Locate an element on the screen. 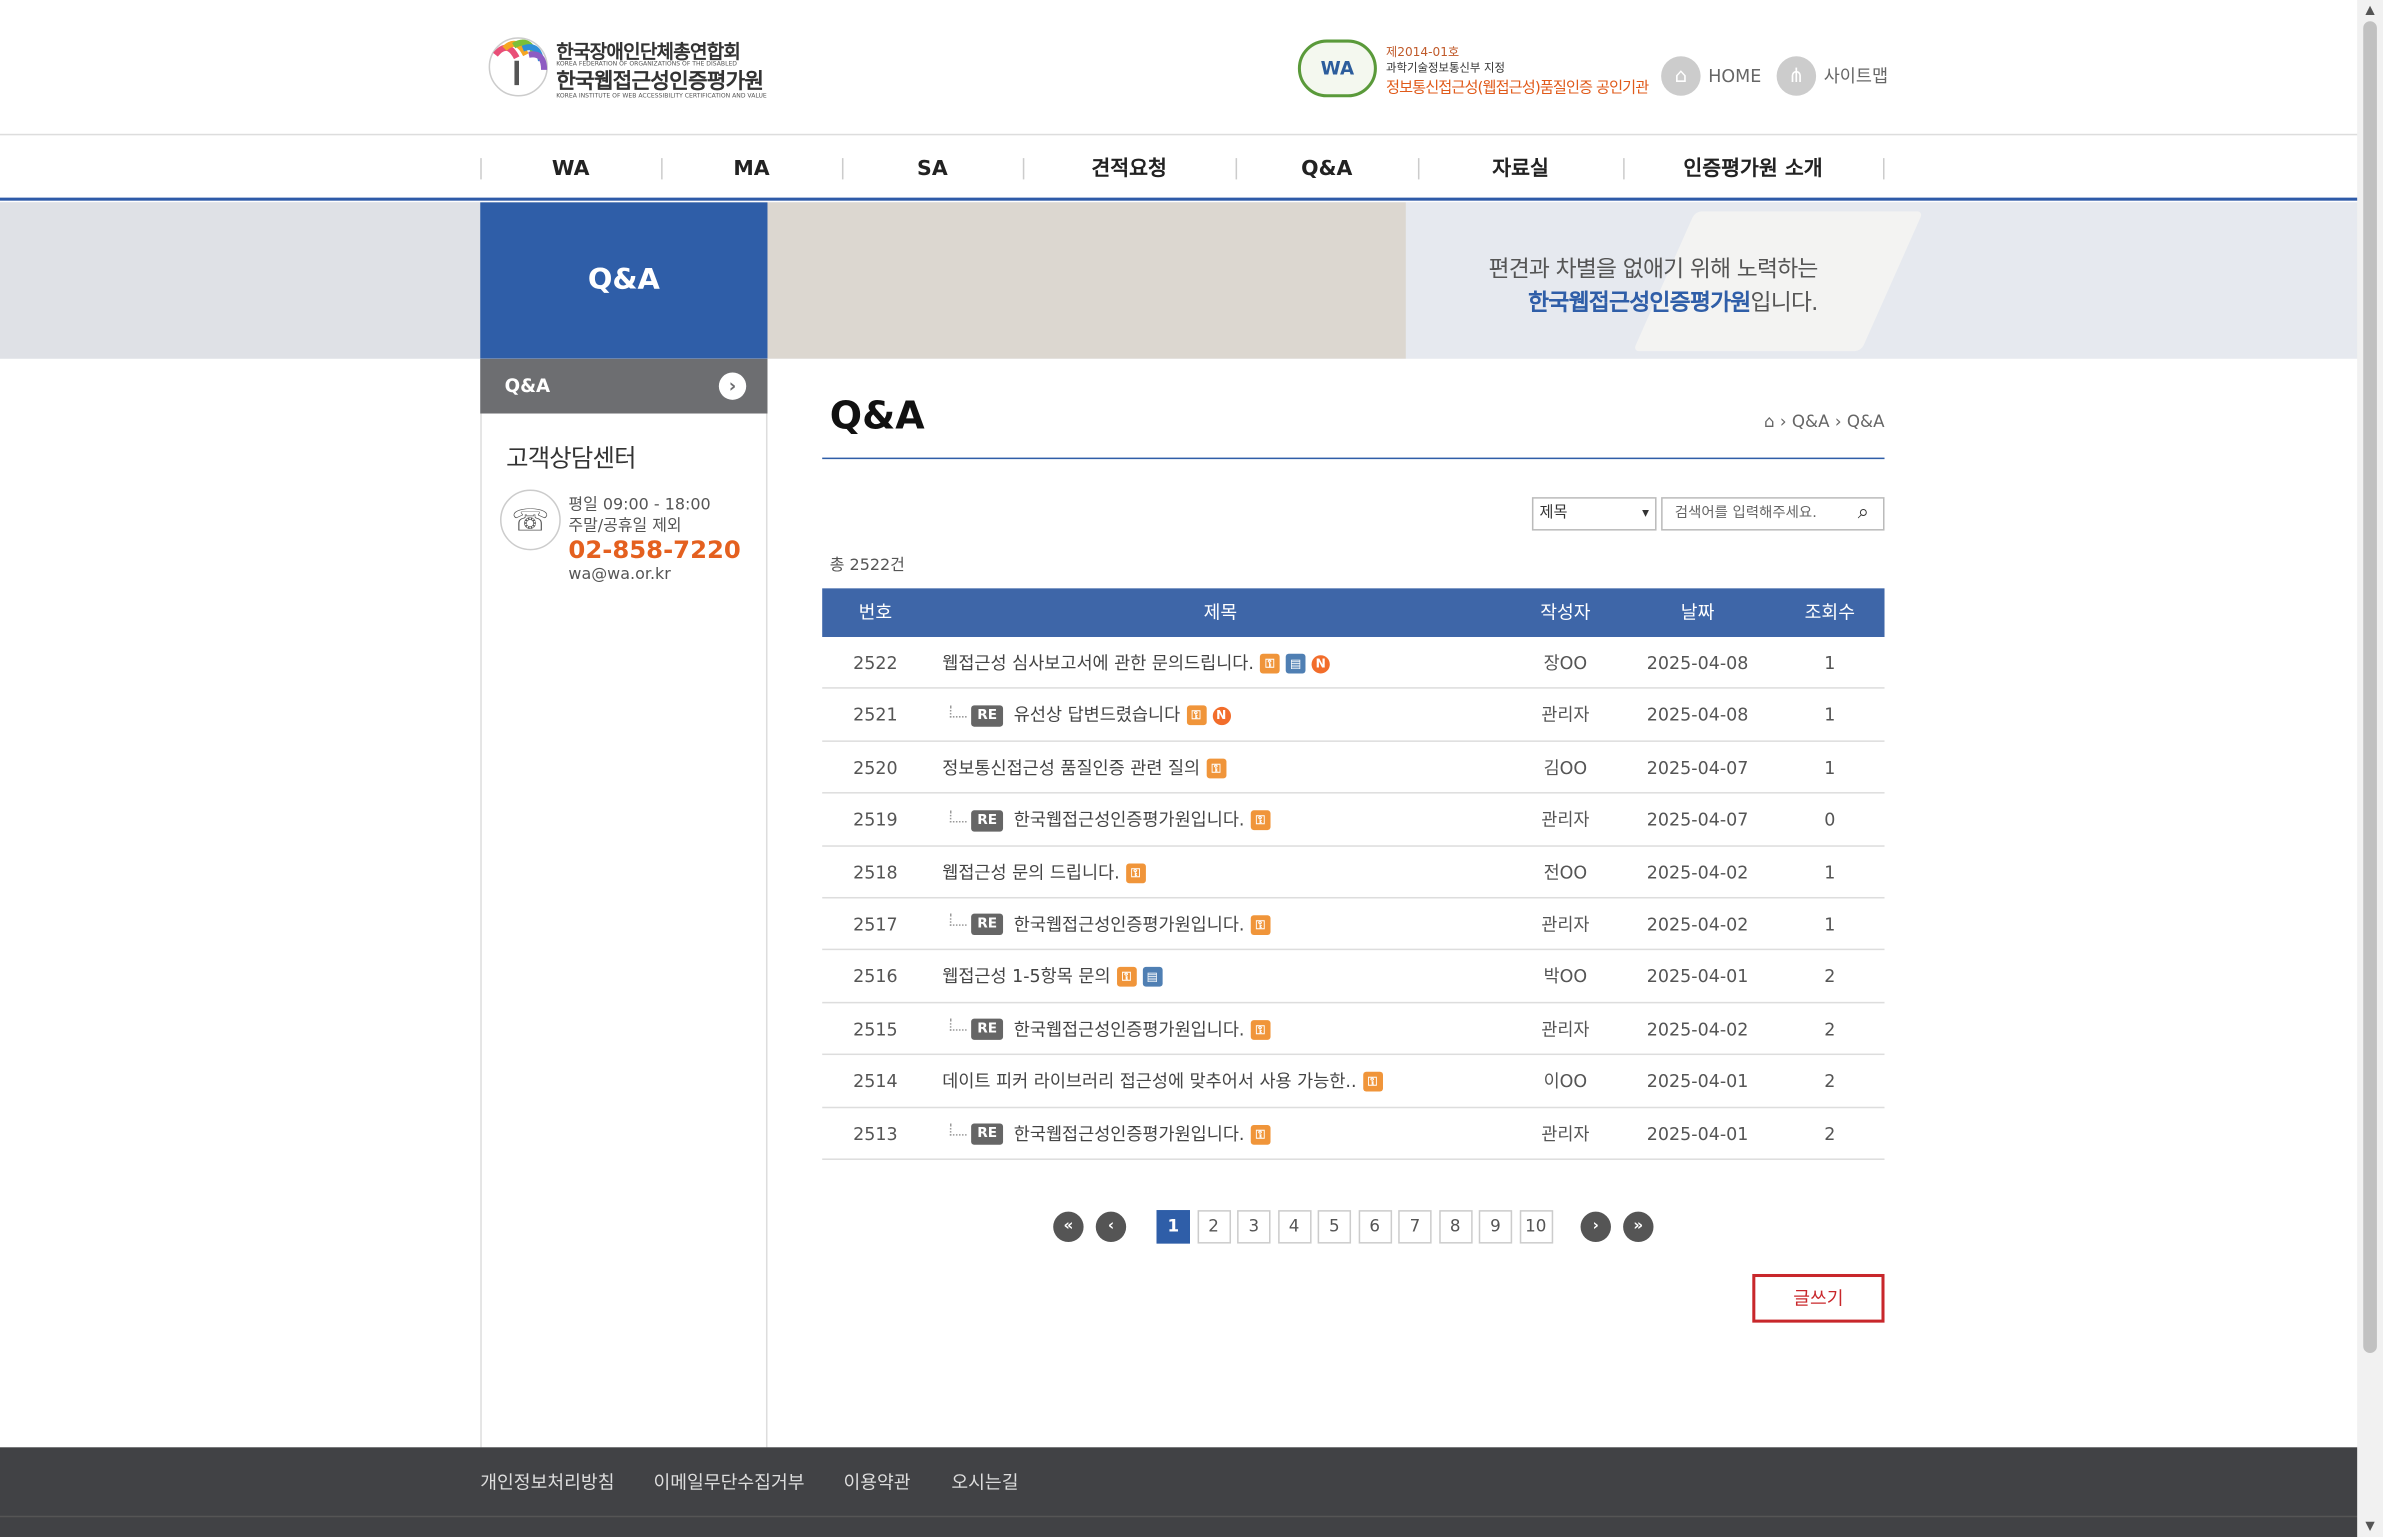 The image size is (2383, 1537). post-number: 2517 is located at coordinates (875, 924).